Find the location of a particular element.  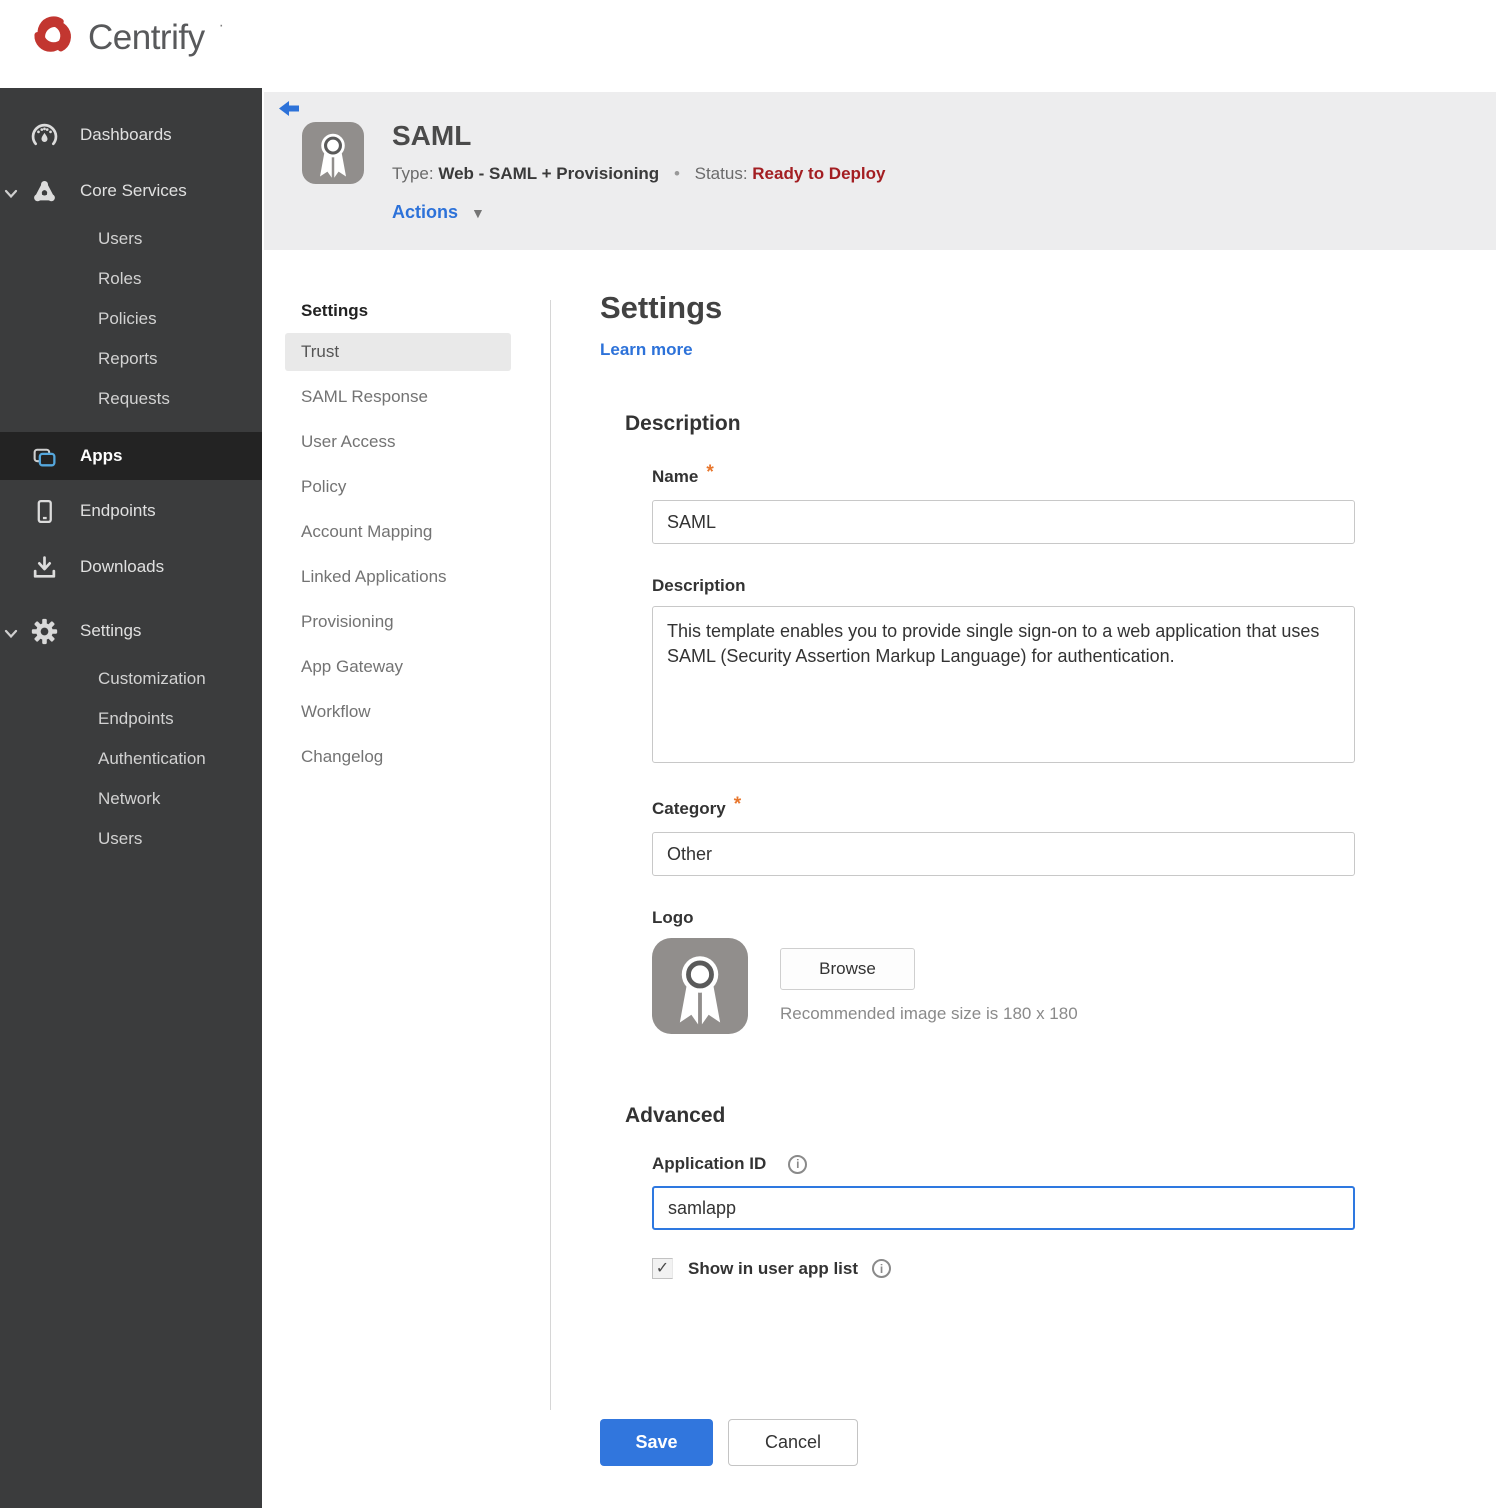

sidebar-item-settings: Settings is located at coordinates (131, 631).